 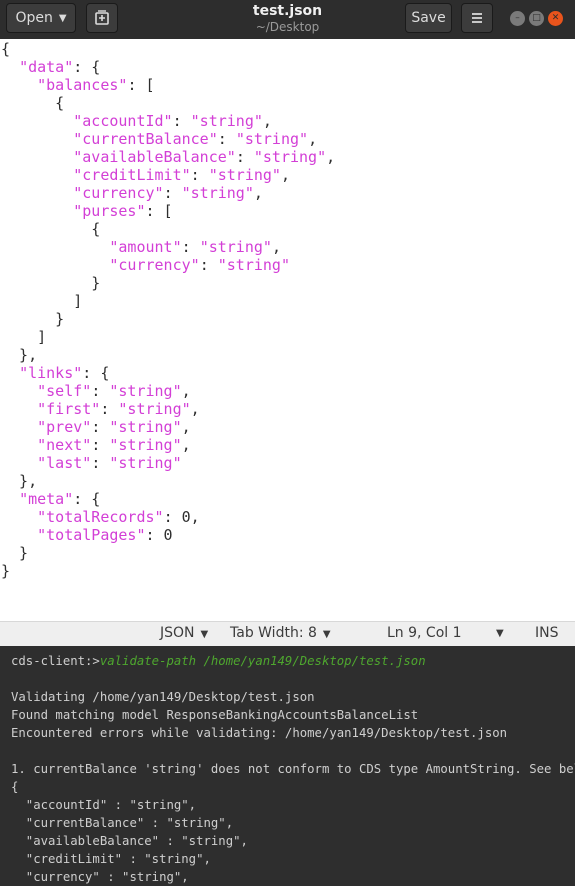 I want to click on open-button: Open ▼, so click(x=41, y=18).